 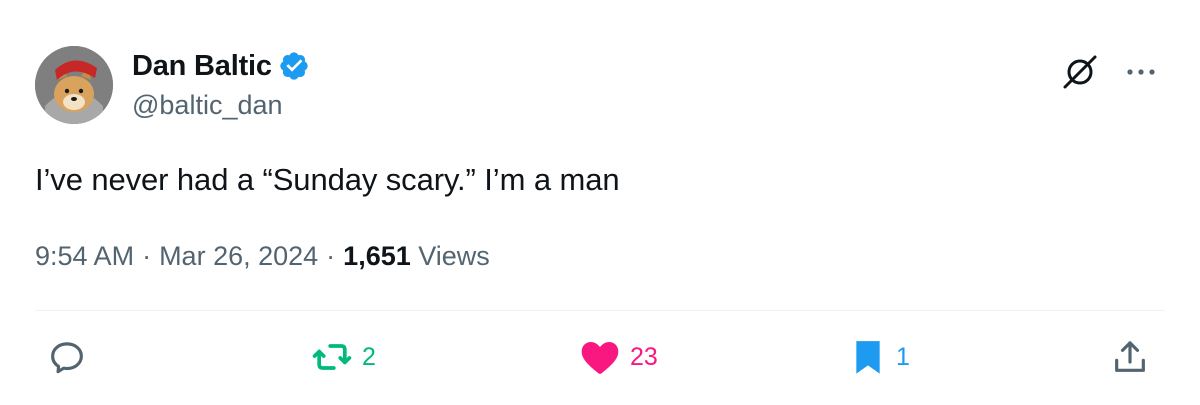 I want to click on bookmark-button: 1, so click(x=879, y=357).